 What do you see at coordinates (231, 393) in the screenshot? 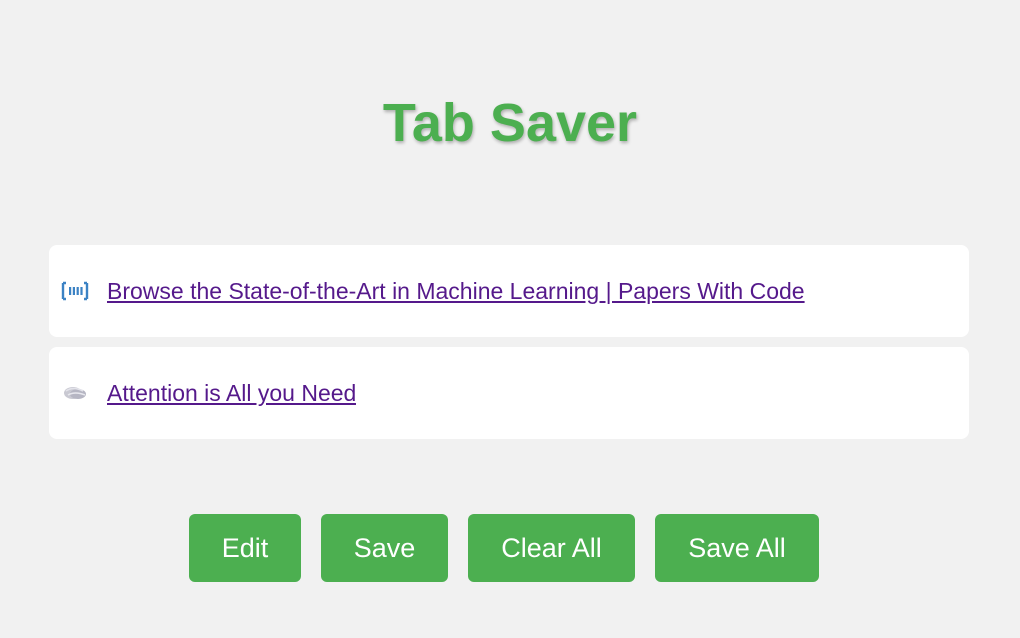
I see `saved-tab-link: Attention is All you Need` at bounding box center [231, 393].